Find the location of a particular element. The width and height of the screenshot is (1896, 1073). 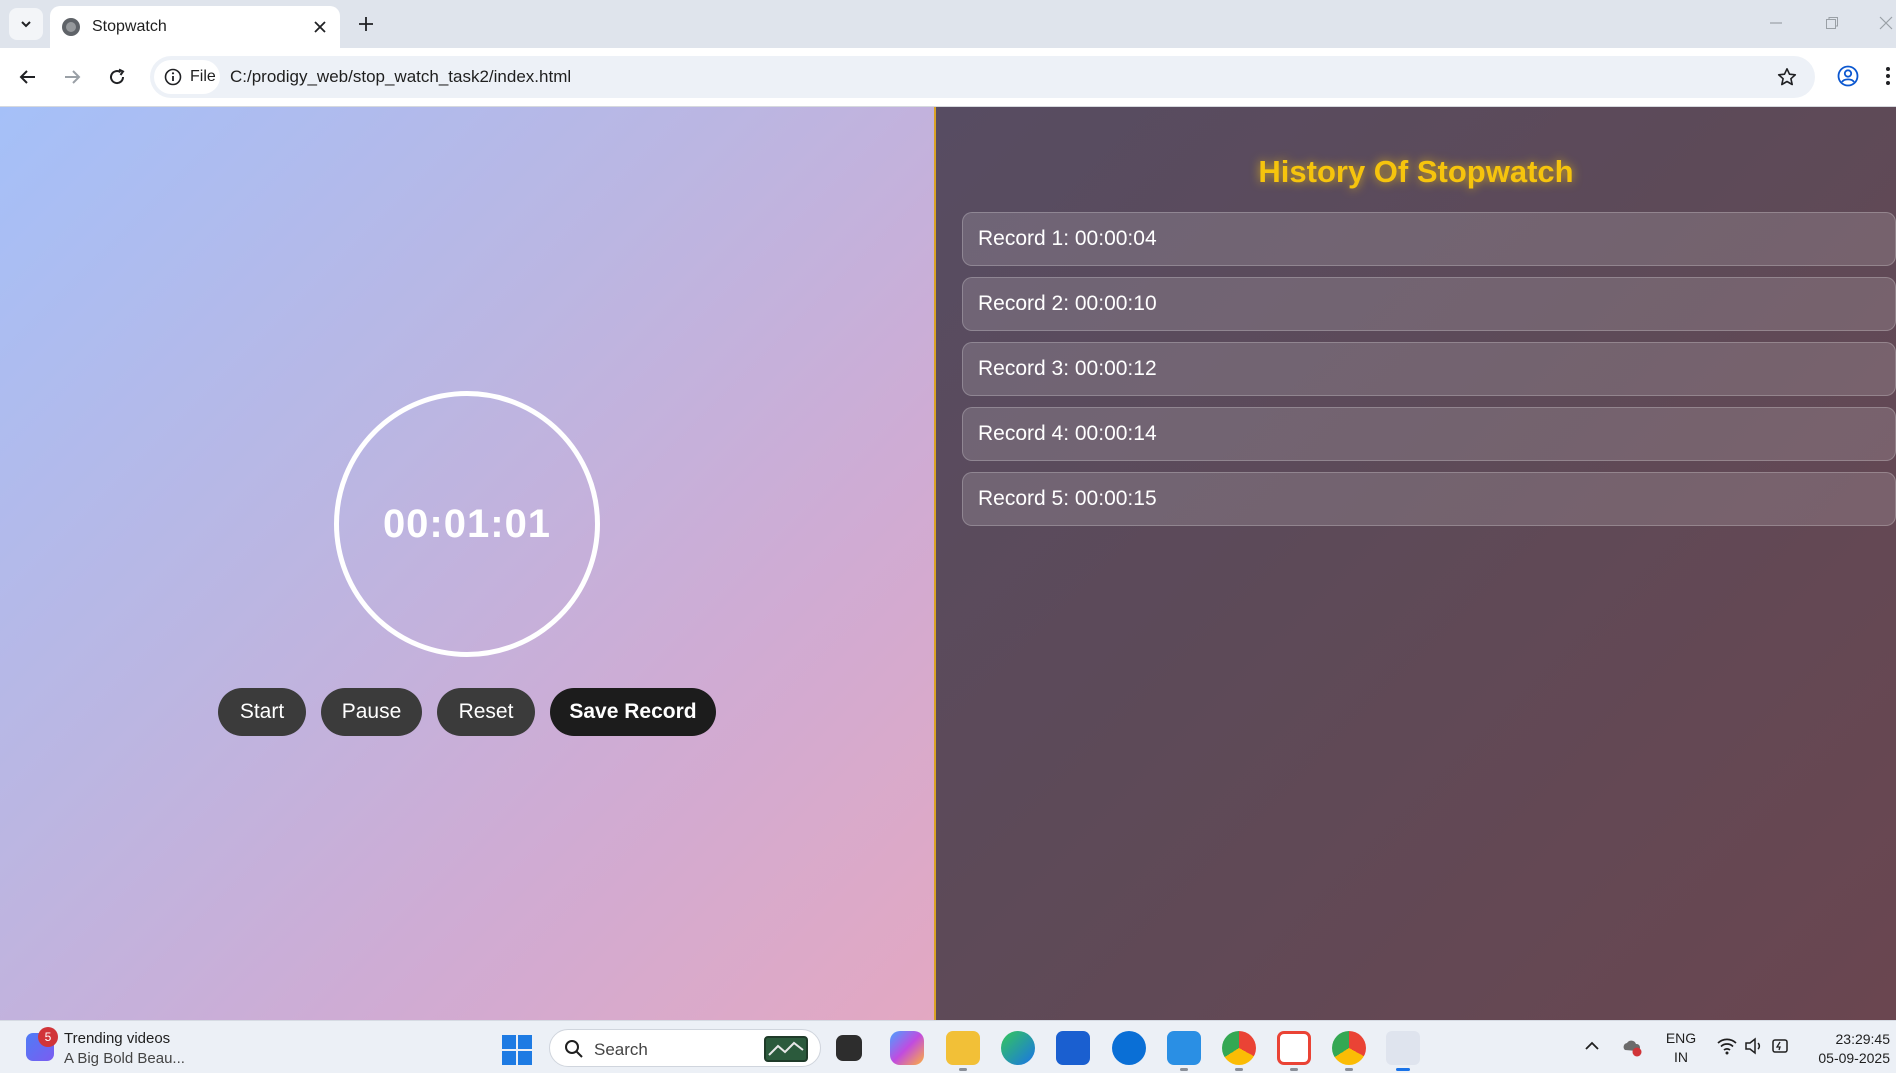

history-title: History Of Stopwatch is located at coordinates (1416, 171).